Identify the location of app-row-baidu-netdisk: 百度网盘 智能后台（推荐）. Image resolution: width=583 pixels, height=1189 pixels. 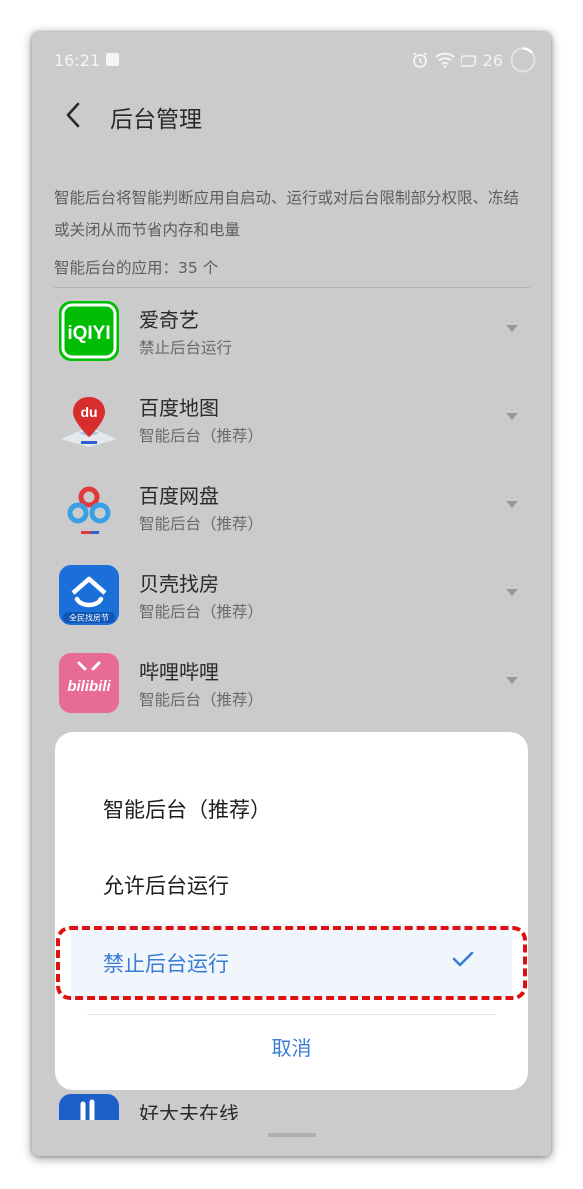
(291, 521).